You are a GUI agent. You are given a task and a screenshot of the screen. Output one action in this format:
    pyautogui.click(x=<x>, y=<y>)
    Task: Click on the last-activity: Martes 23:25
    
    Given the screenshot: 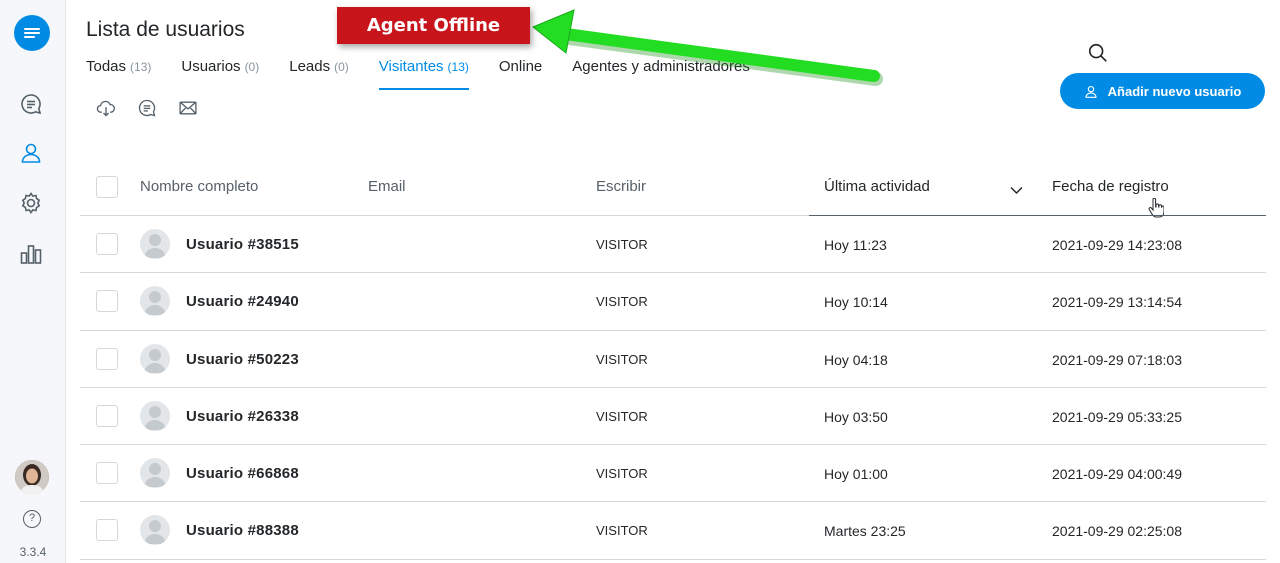 What is the action you would take?
    pyautogui.click(x=865, y=531)
    